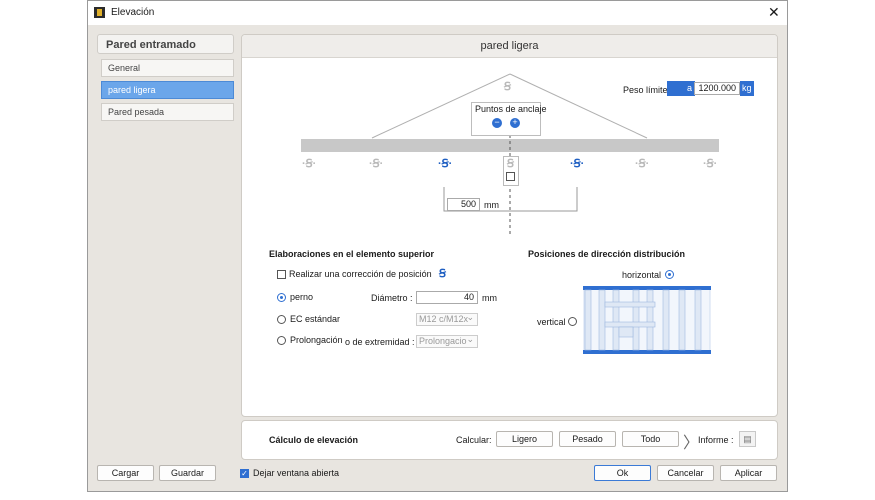 The height and width of the screenshot is (500, 875). Describe the element at coordinates (125, 473) in the screenshot. I see `load-button: Cargar` at that location.